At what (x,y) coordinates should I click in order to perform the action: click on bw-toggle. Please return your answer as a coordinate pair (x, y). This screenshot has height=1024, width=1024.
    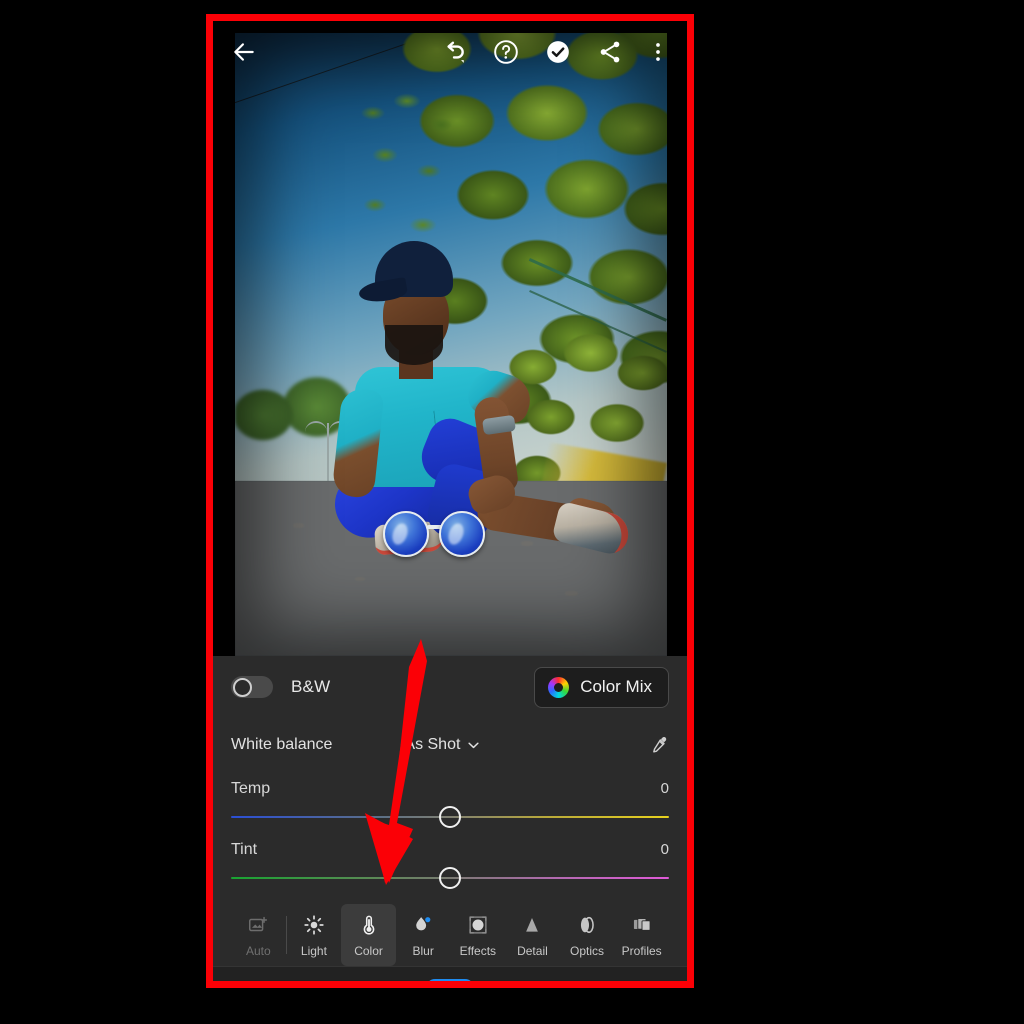
    Looking at the image, I should click on (252, 687).